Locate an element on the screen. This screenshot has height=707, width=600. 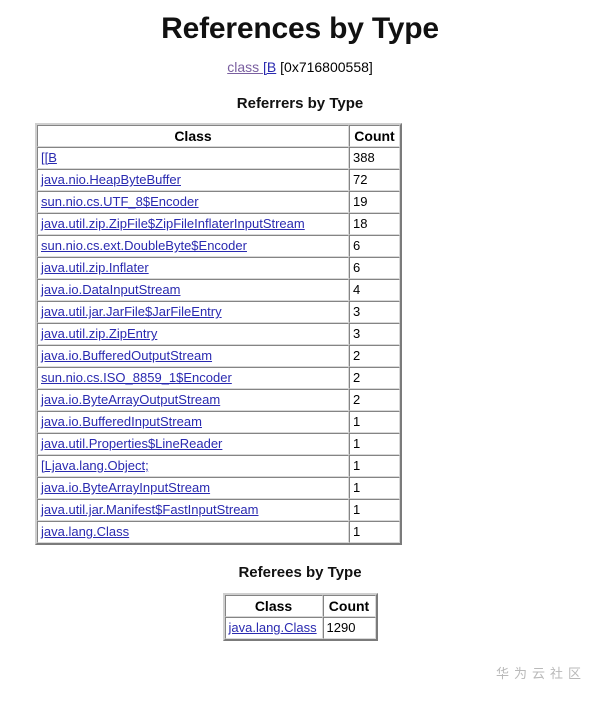
cell-class: java.nio.HeapByteBuffer is located at coordinates (193, 180).